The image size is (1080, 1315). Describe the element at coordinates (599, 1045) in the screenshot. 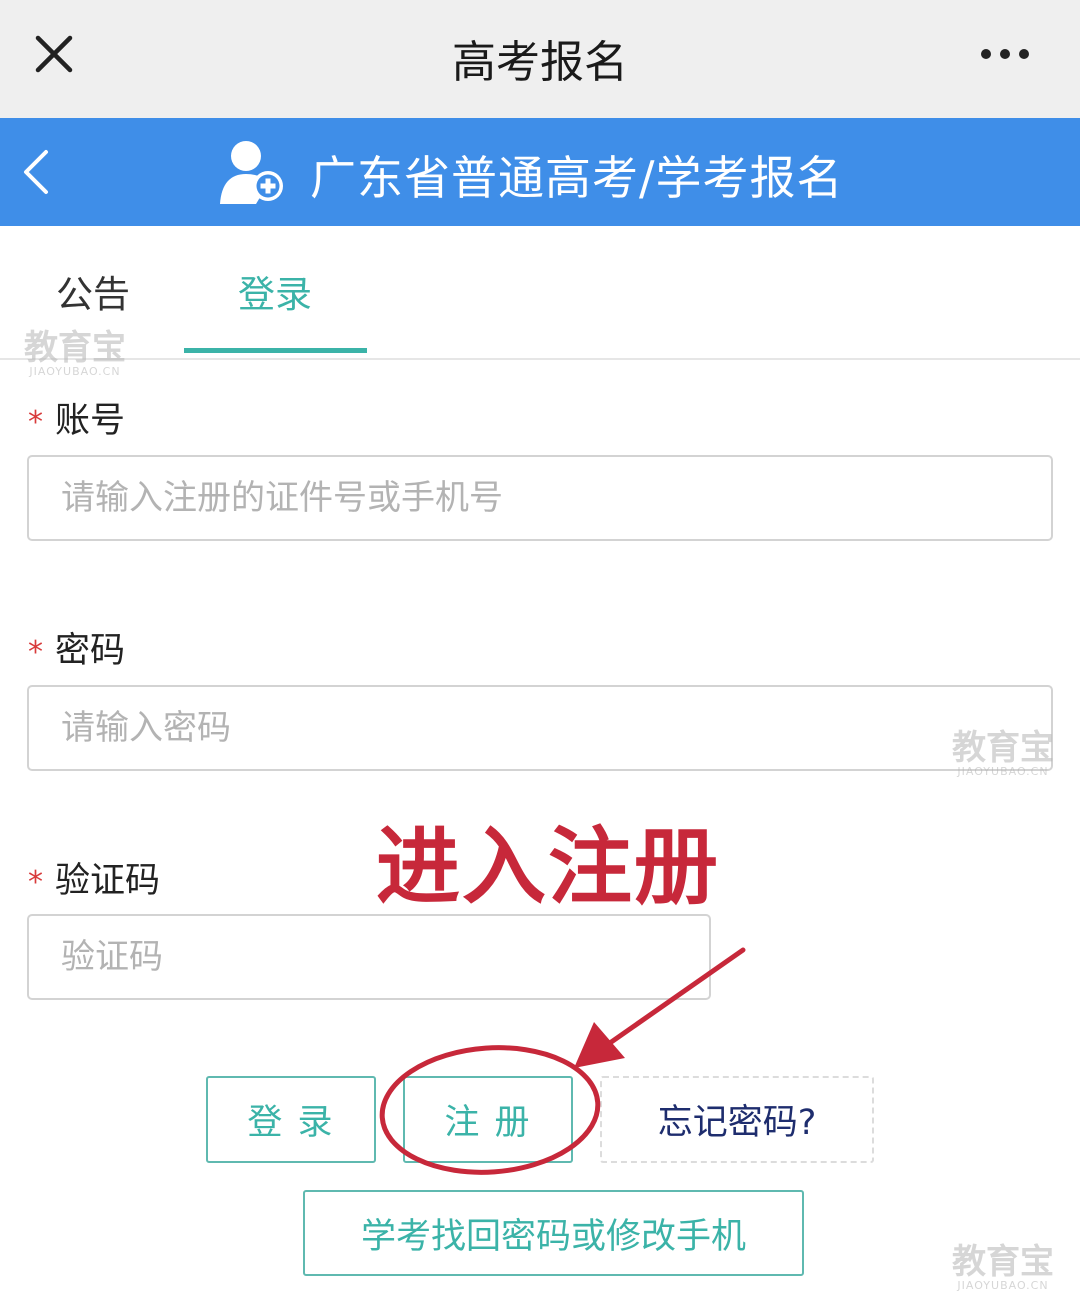

I see `annotation-arrow-head` at that location.